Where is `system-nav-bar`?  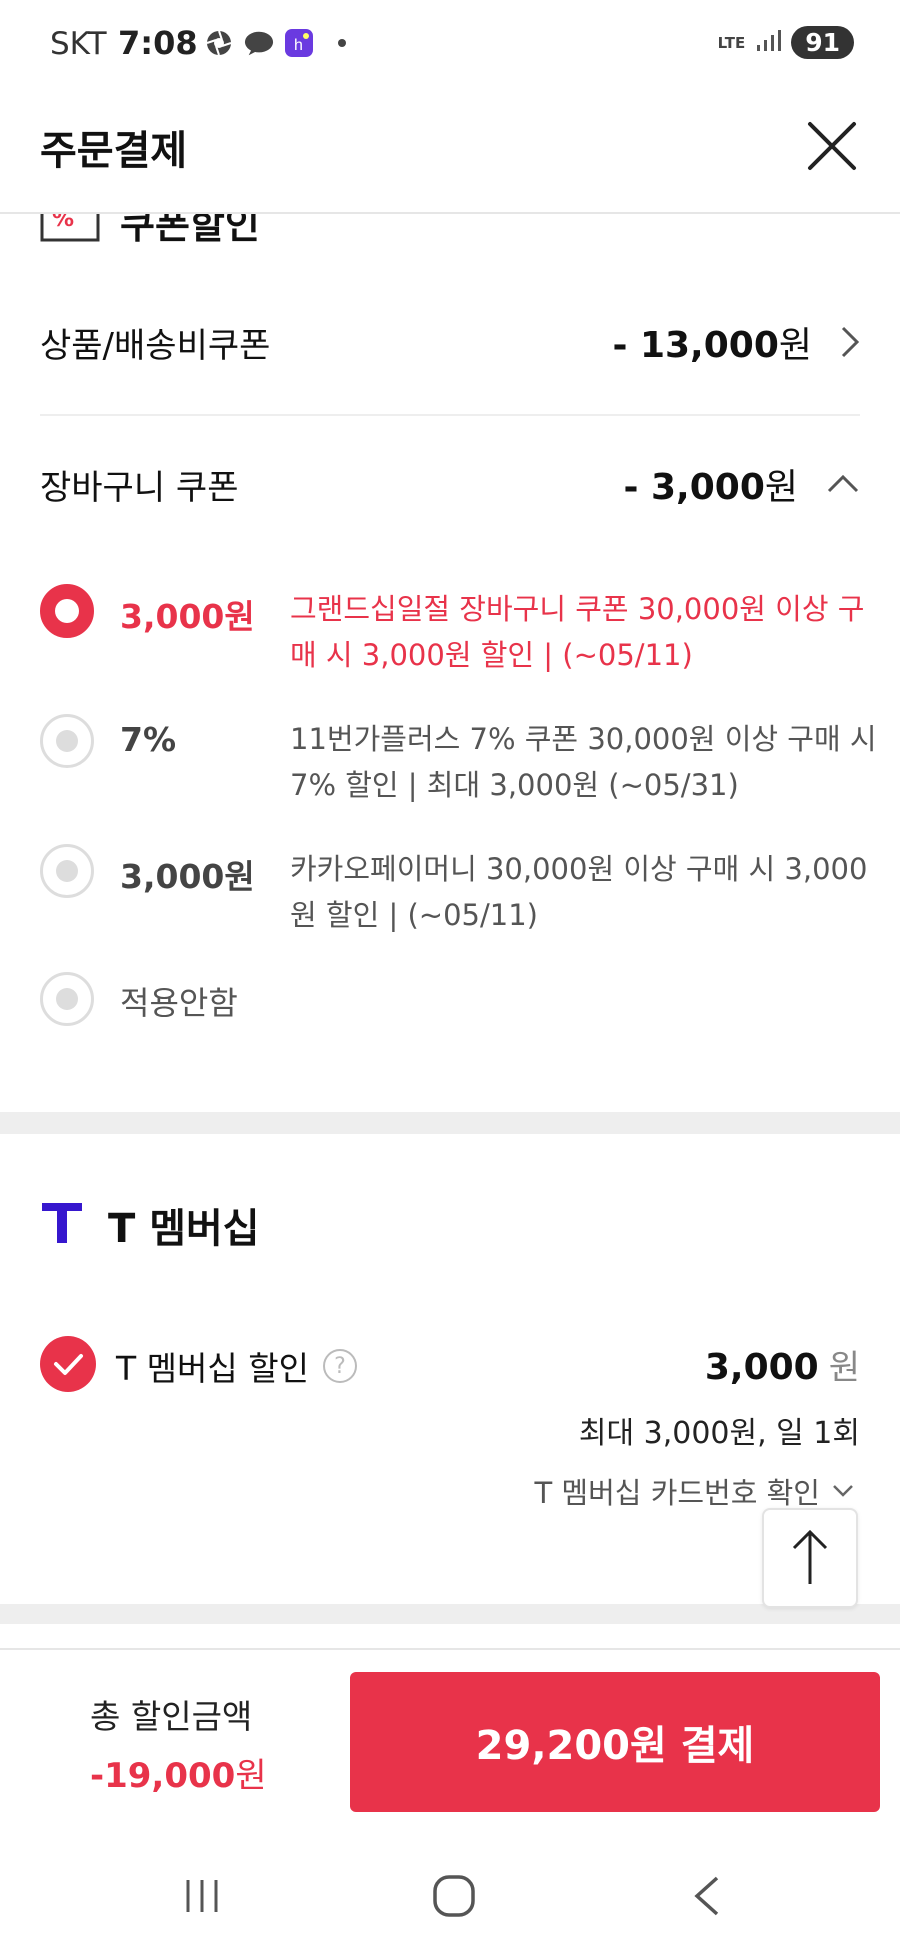
system-nav-bar is located at coordinates (450, 1890).